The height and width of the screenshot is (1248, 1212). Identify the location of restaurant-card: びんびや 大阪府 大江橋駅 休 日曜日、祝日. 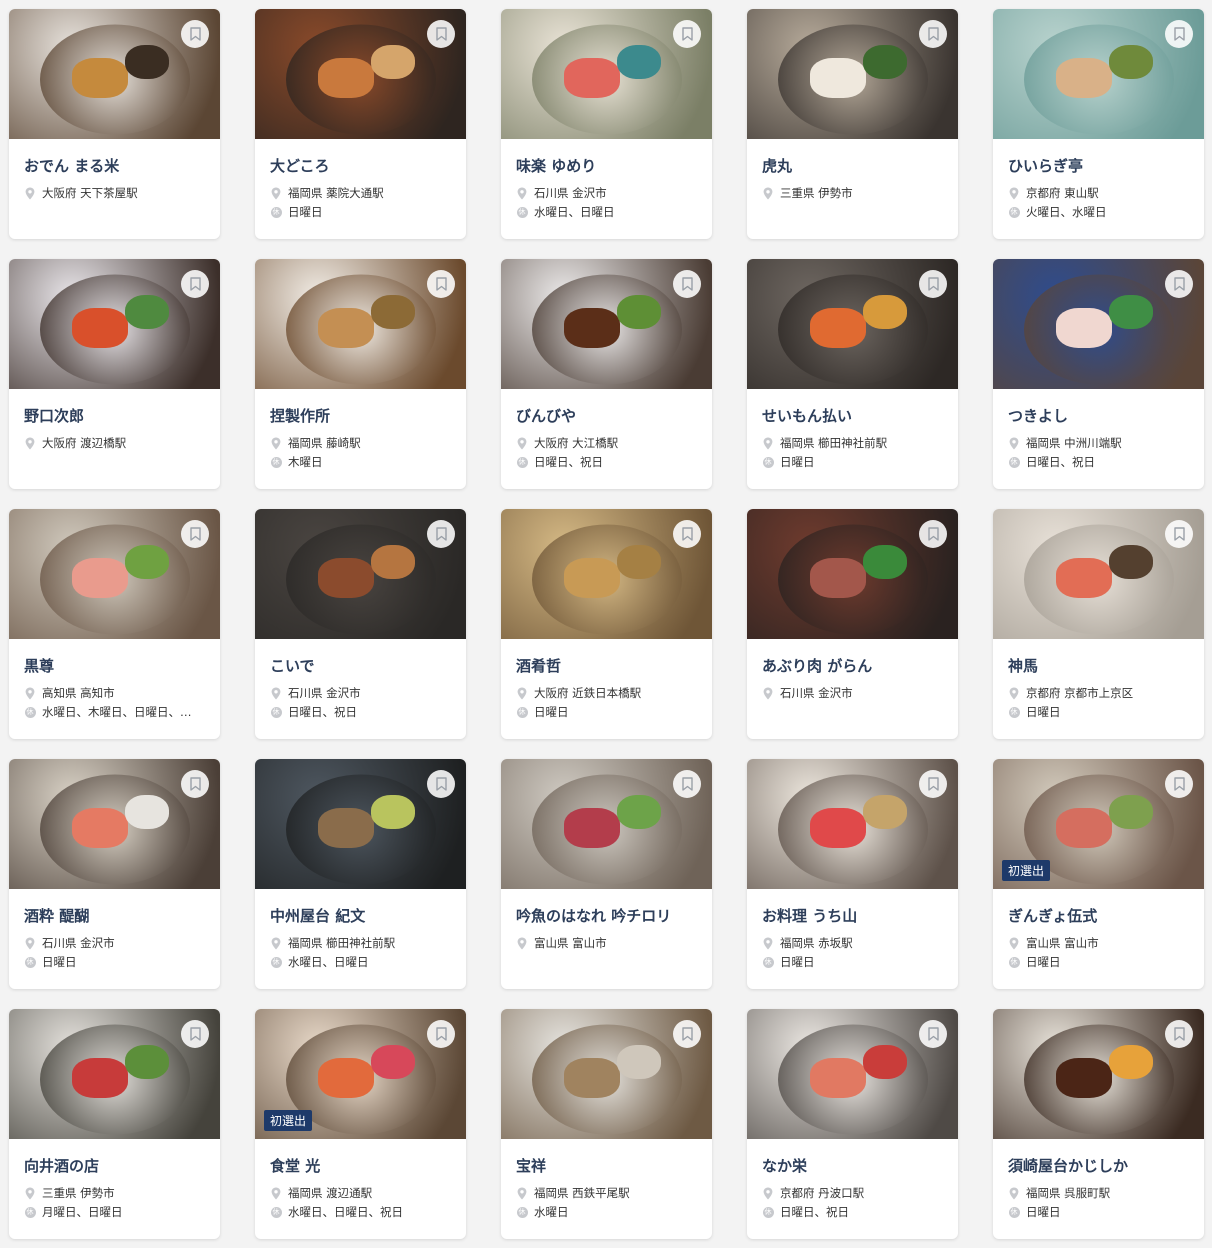
(606, 374).